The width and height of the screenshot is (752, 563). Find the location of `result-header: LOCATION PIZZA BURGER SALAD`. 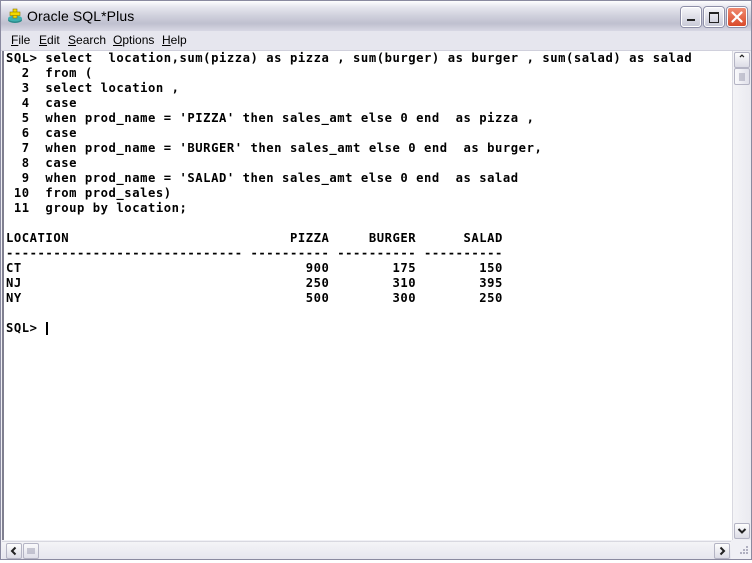

result-header: LOCATION PIZZA BURGER SALAD is located at coordinates (254, 238).